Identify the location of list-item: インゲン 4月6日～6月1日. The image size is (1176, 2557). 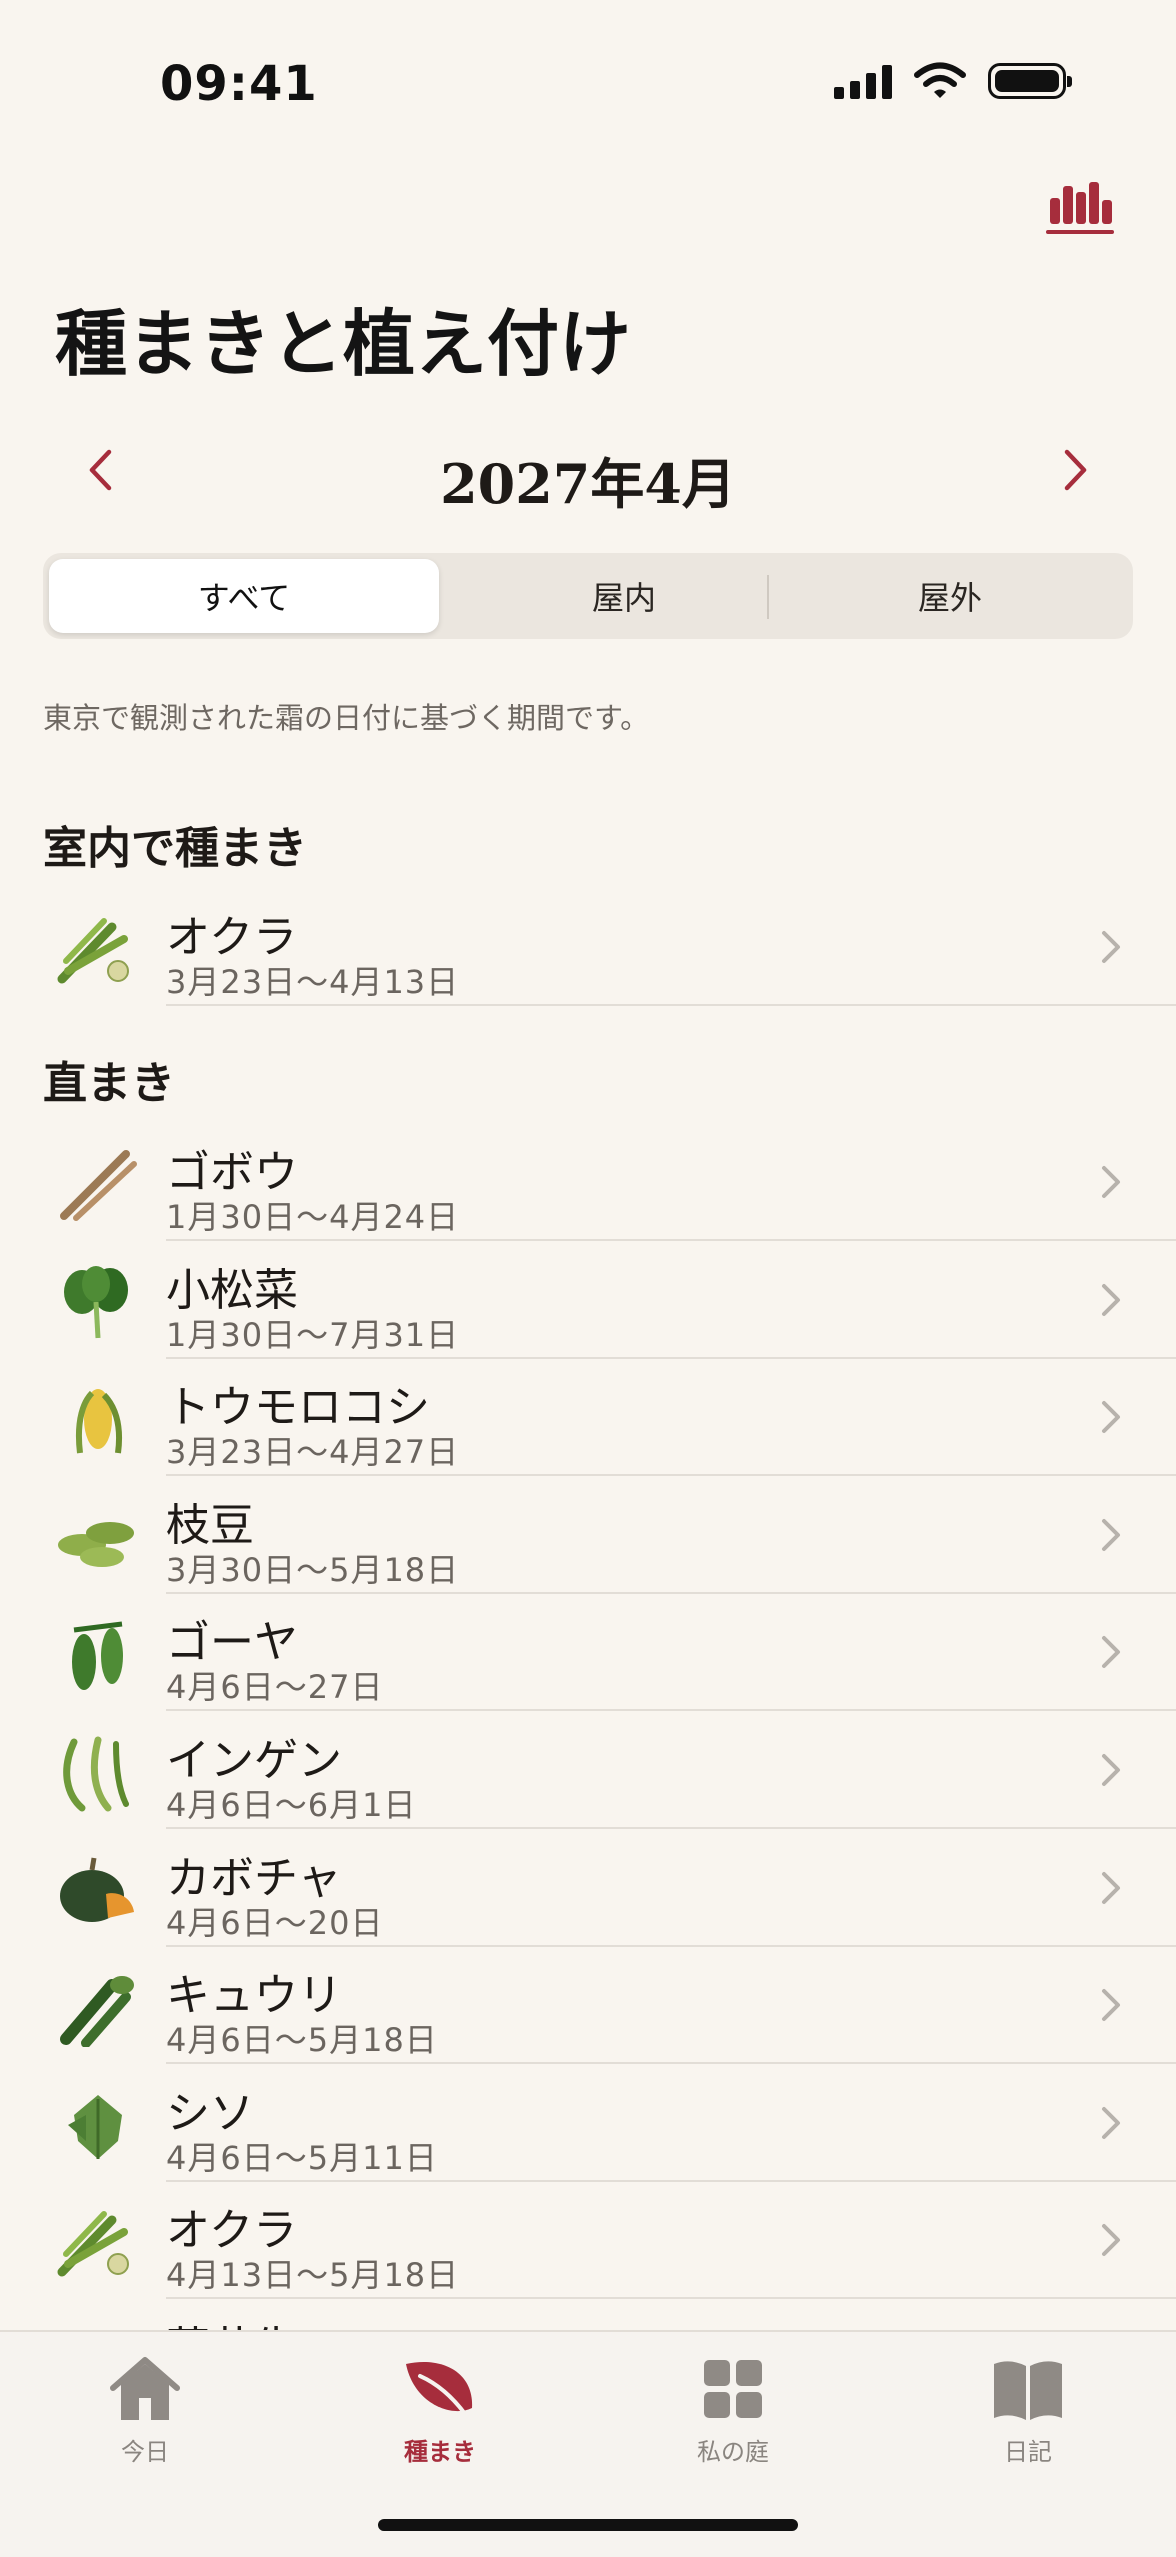
(588, 1770).